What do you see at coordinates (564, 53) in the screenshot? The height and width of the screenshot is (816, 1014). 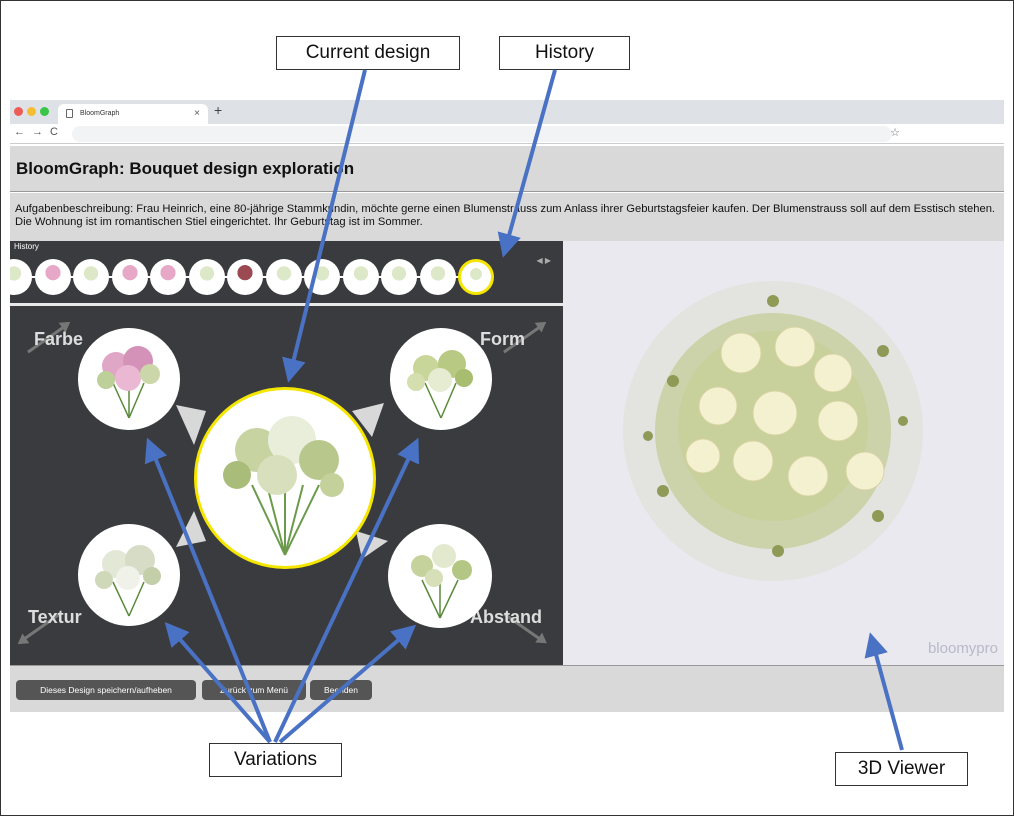 I see `callout-history: History` at bounding box center [564, 53].